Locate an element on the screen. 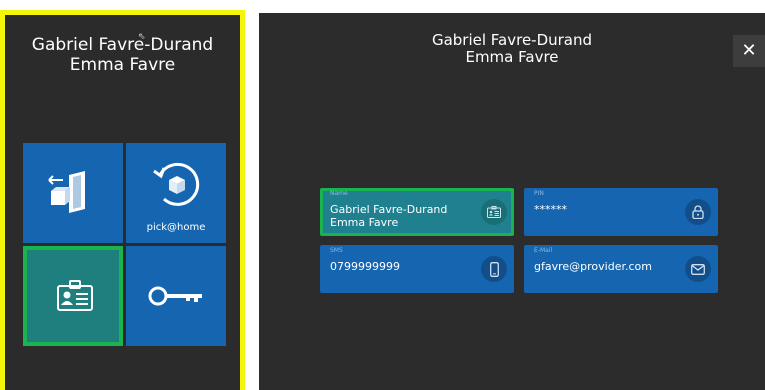 This screenshot has height=390, width=765. right-panel-title: Gabriel Favre-Durand Emma Favre is located at coordinates (512, 49).